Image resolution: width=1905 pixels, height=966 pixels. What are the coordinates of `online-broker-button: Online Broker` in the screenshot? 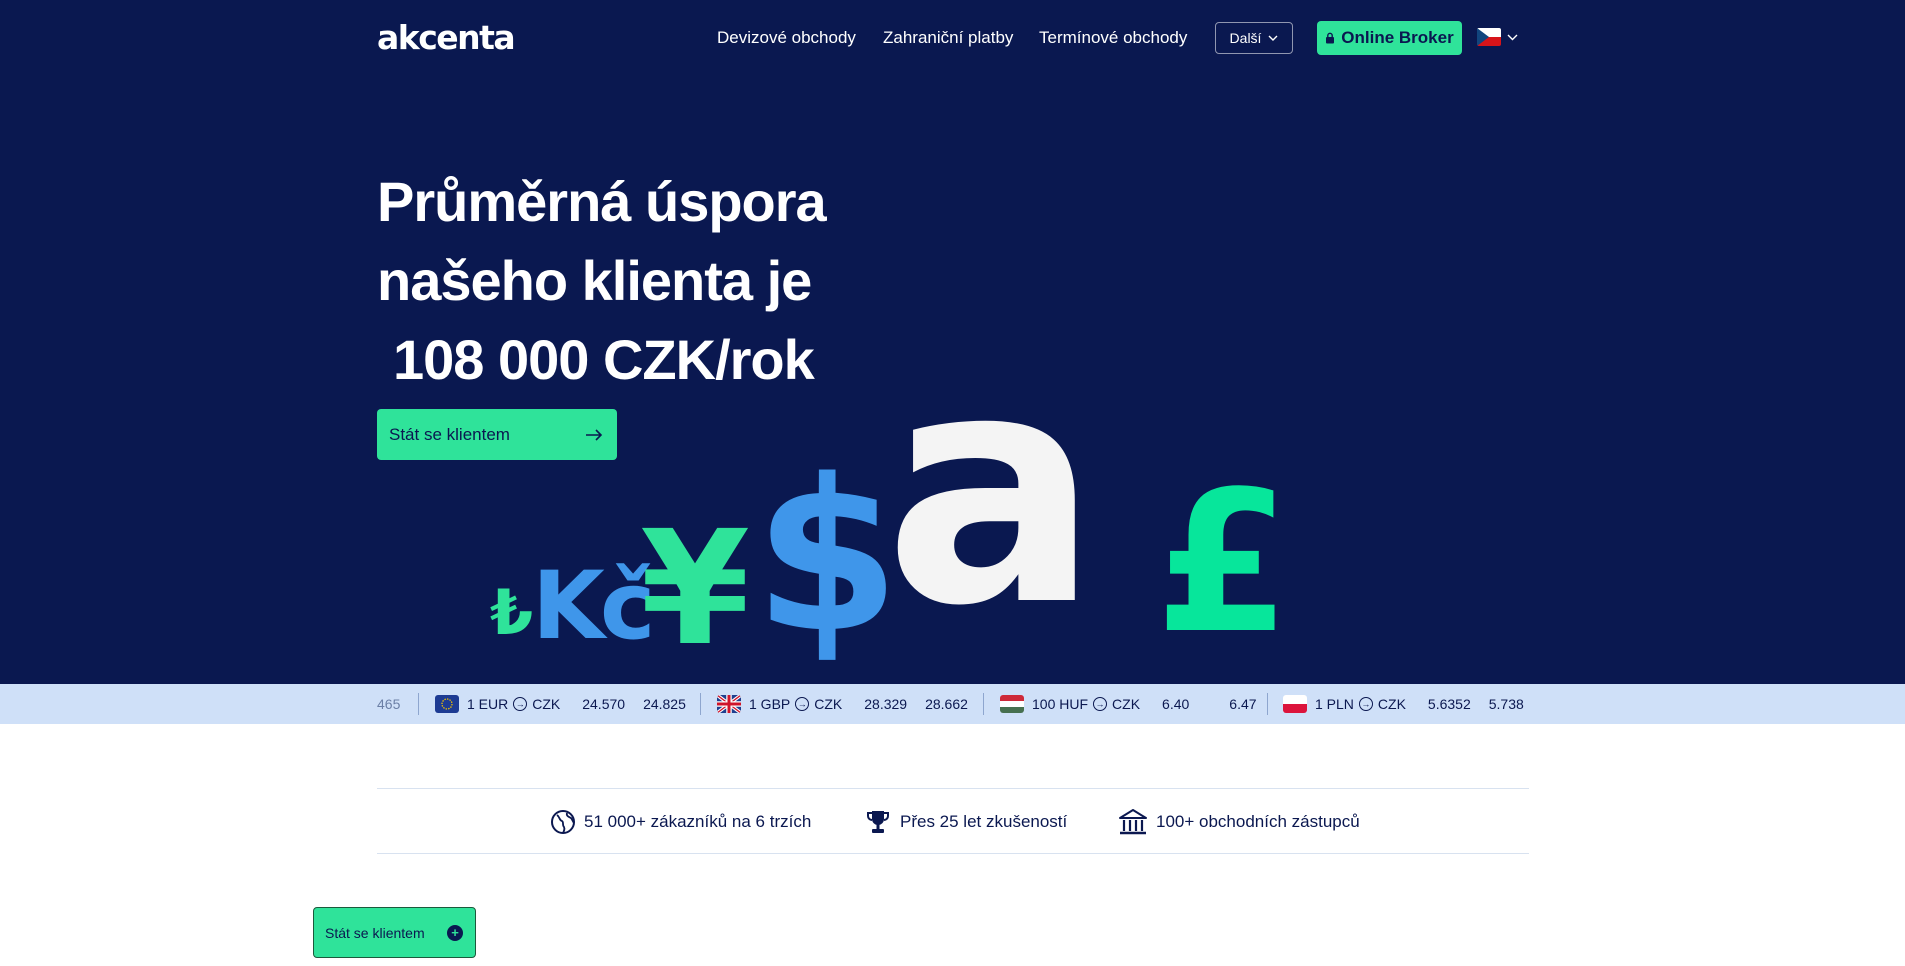 It's located at (1389, 38).